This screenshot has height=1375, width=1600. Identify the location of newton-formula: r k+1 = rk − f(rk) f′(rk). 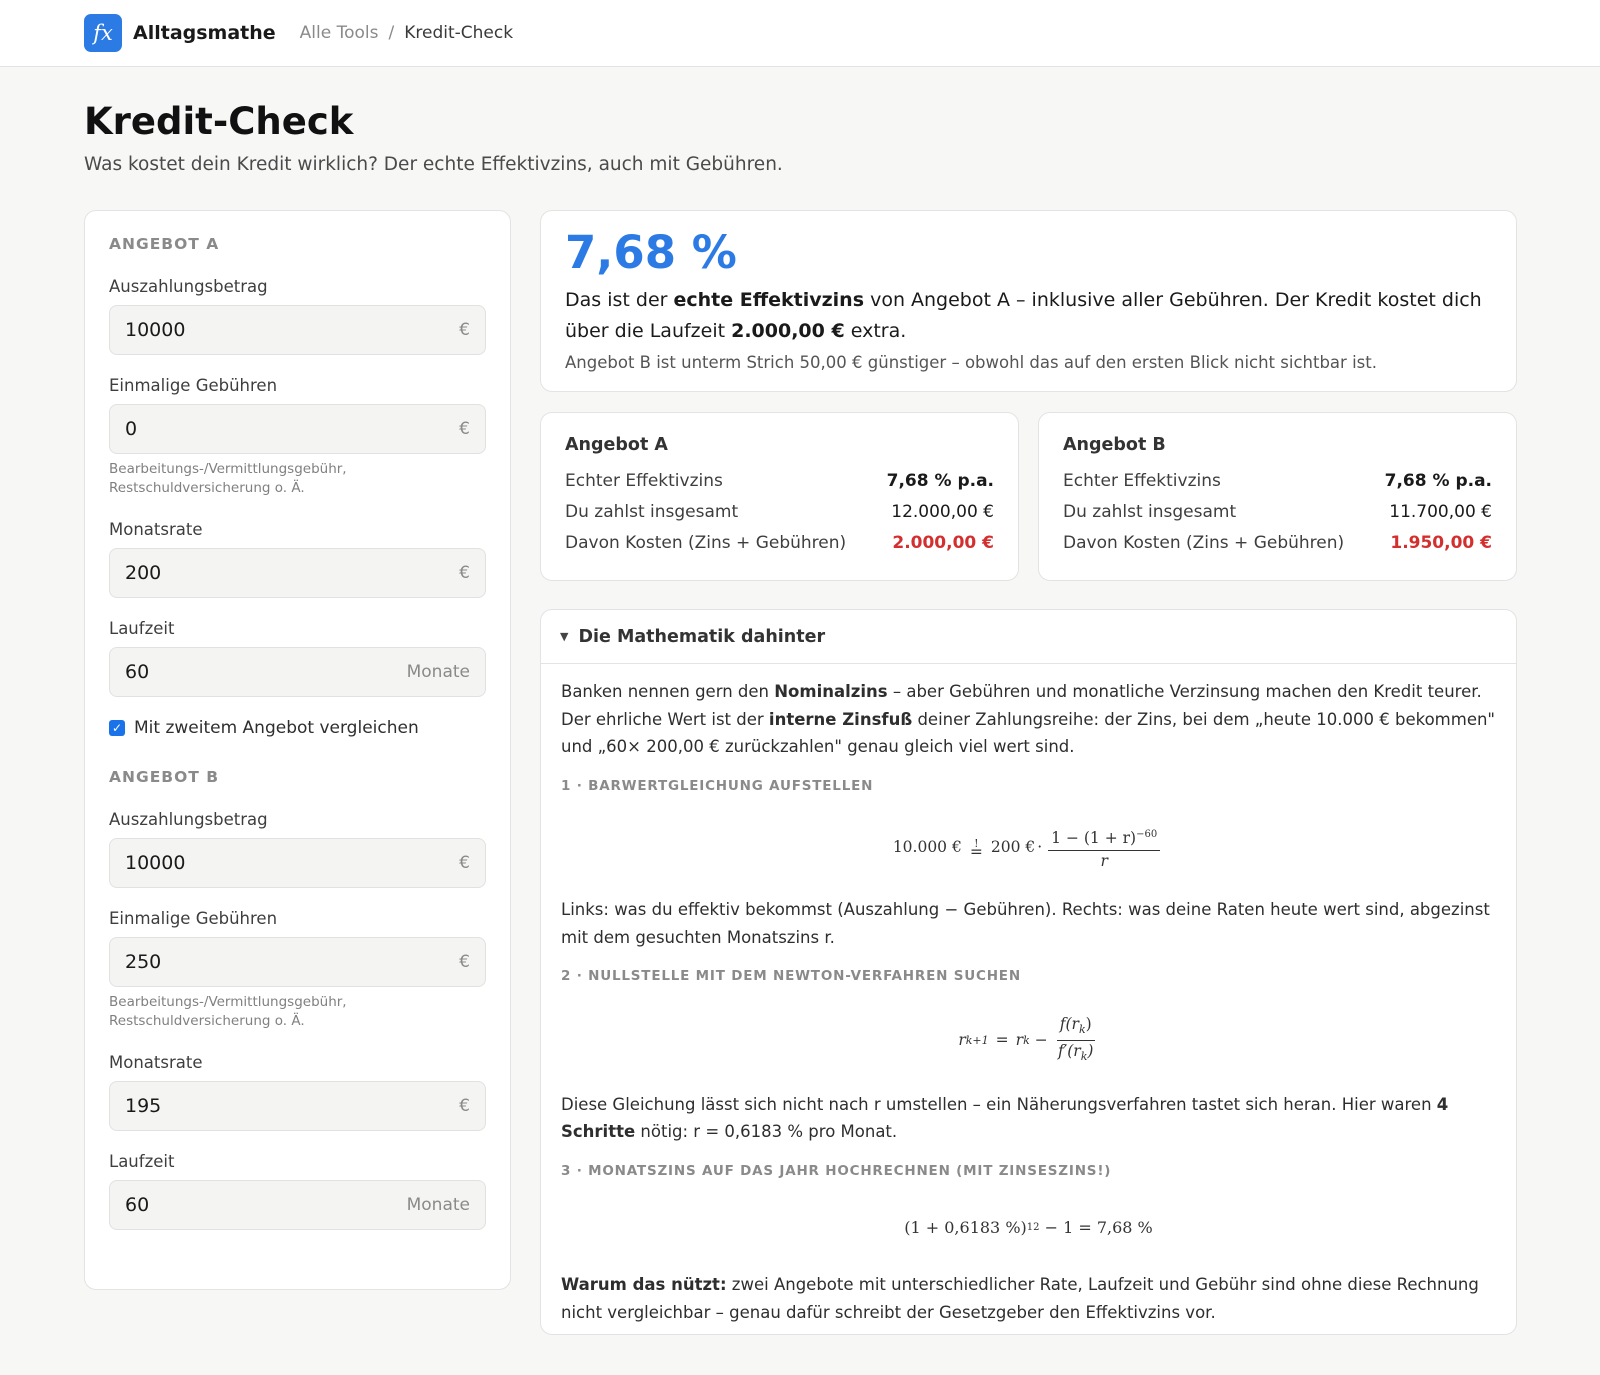
(1026, 1039).